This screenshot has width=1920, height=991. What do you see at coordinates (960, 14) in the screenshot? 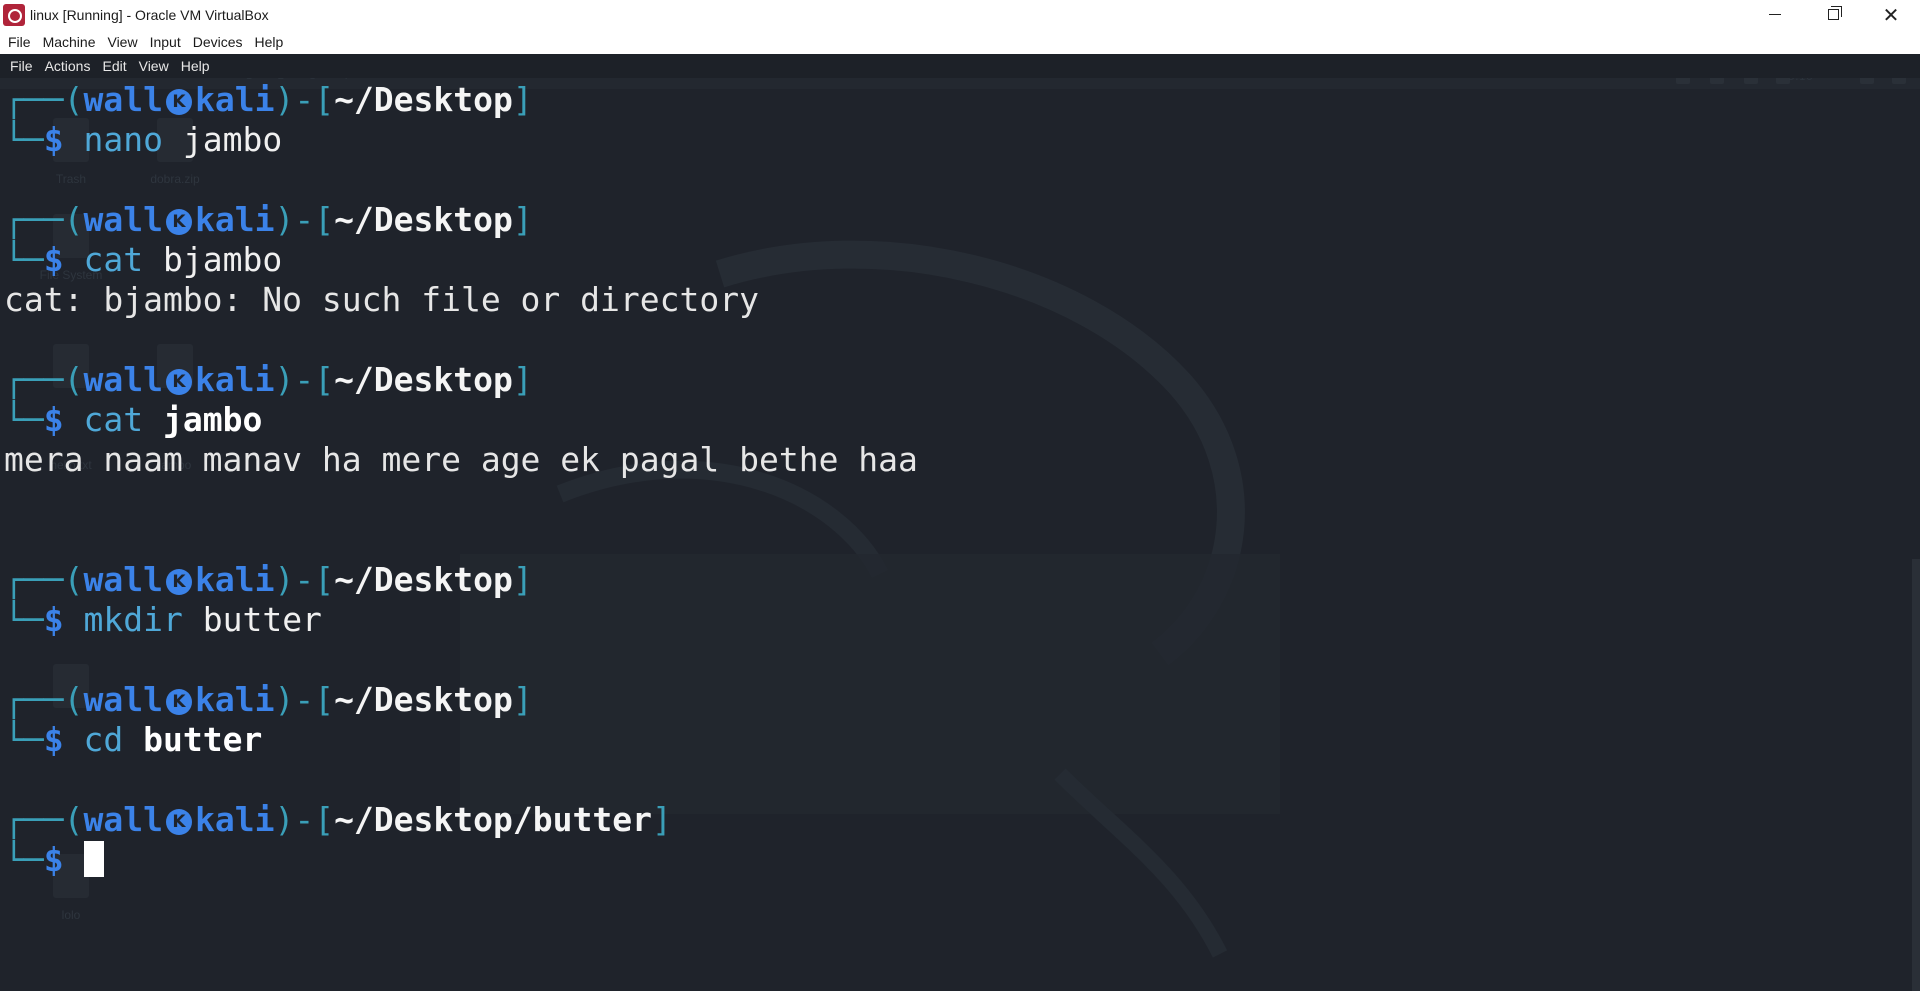
I see `window-title-bar: linux [Running] - Oracle VM VirtualBox ✕` at bounding box center [960, 14].